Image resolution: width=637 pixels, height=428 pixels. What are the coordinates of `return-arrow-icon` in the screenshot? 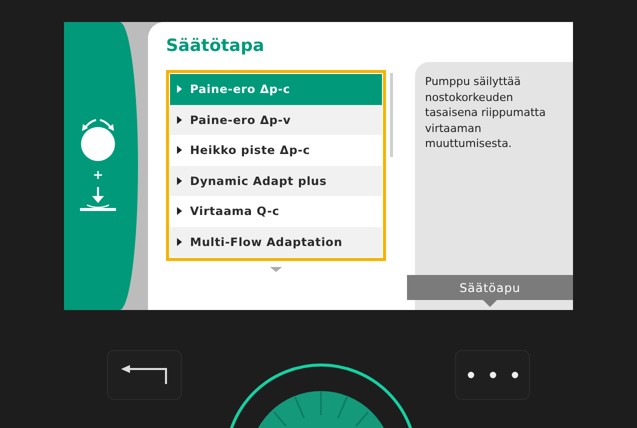 It's located at (144, 375).